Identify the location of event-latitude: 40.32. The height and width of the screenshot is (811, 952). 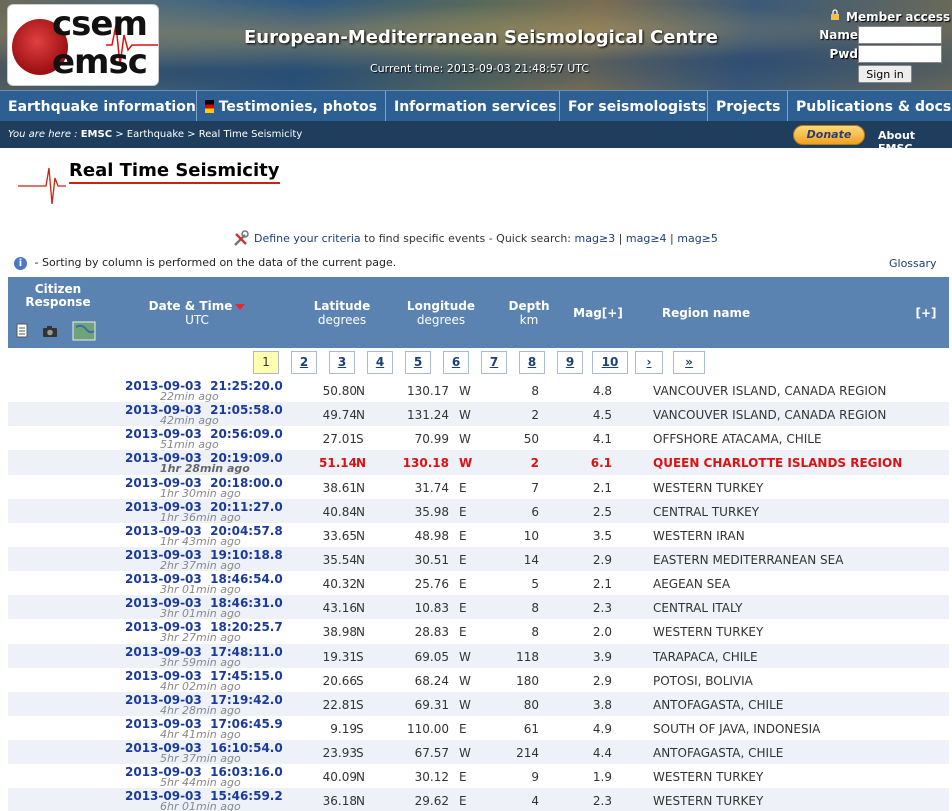
(339, 584).